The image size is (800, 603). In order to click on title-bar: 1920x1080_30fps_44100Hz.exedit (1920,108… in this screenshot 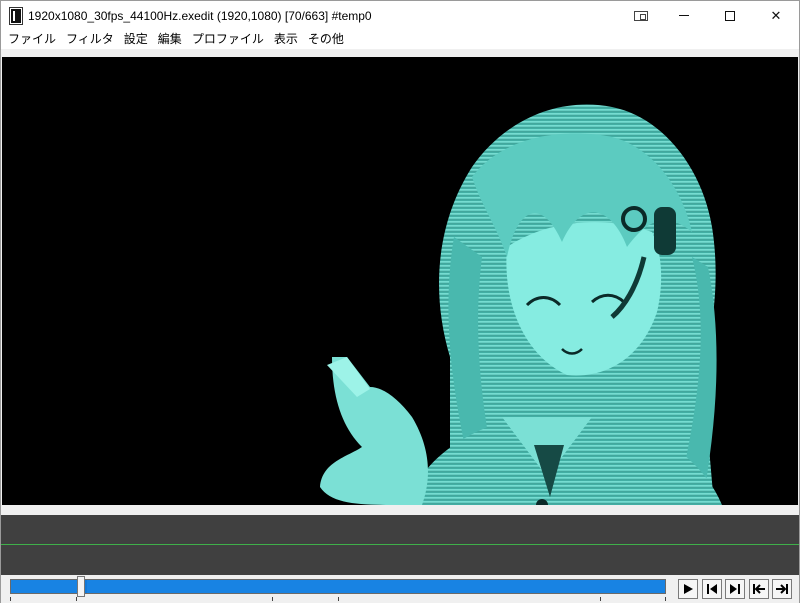, I will do `click(400, 15)`.